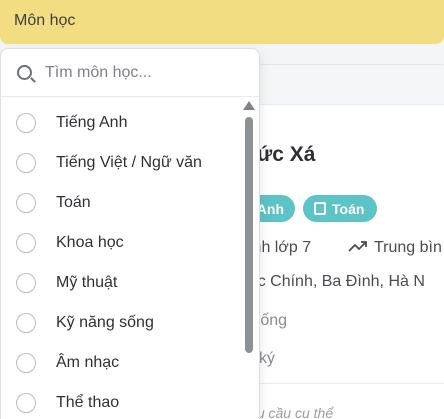 The height and width of the screenshot is (419, 444). I want to click on level-info: Trung bìn, so click(395, 248).